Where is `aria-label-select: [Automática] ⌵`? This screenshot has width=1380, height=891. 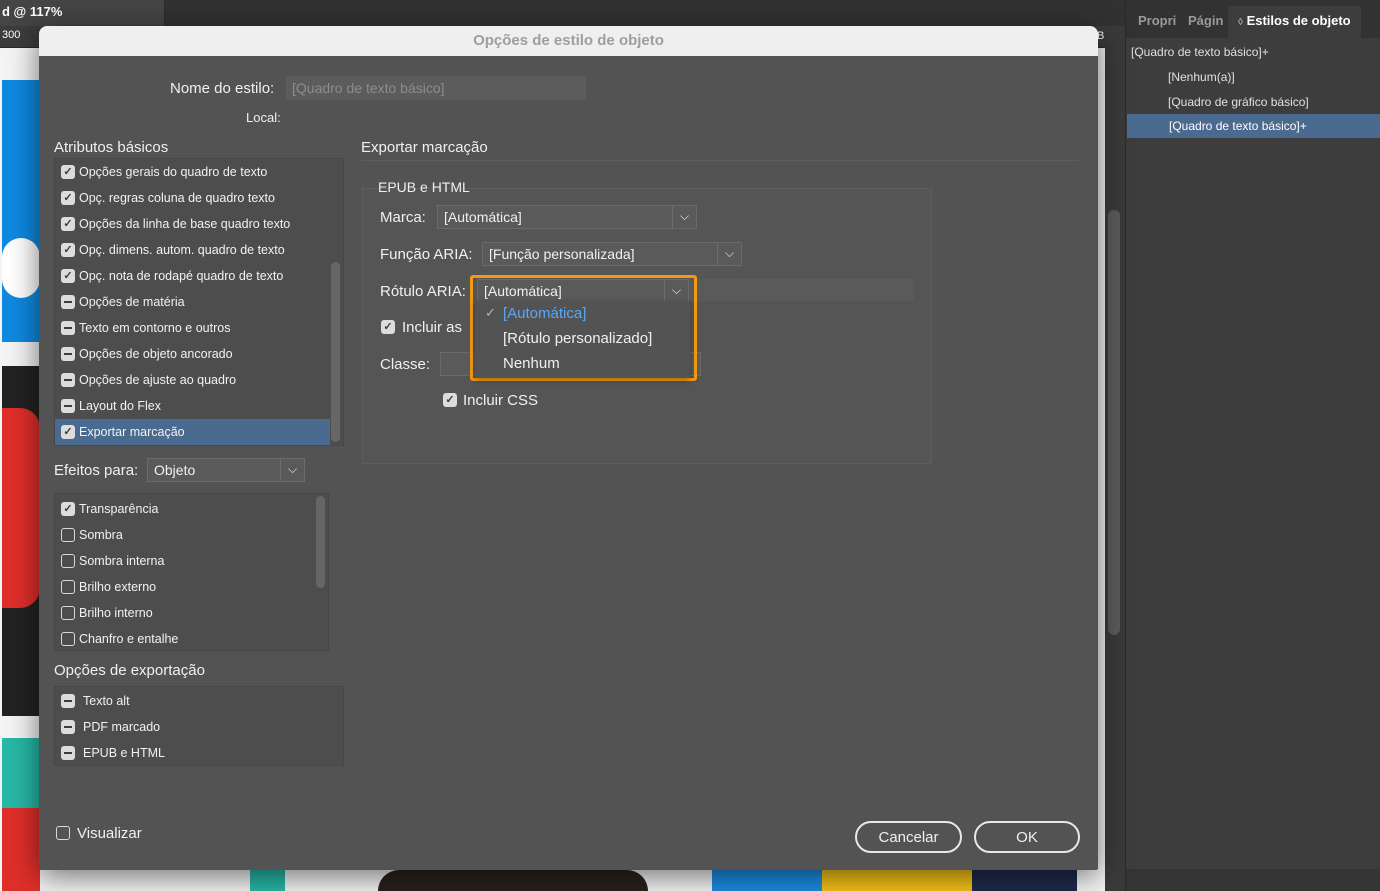
aria-label-select: [Automática] ⌵ is located at coordinates (583, 291).